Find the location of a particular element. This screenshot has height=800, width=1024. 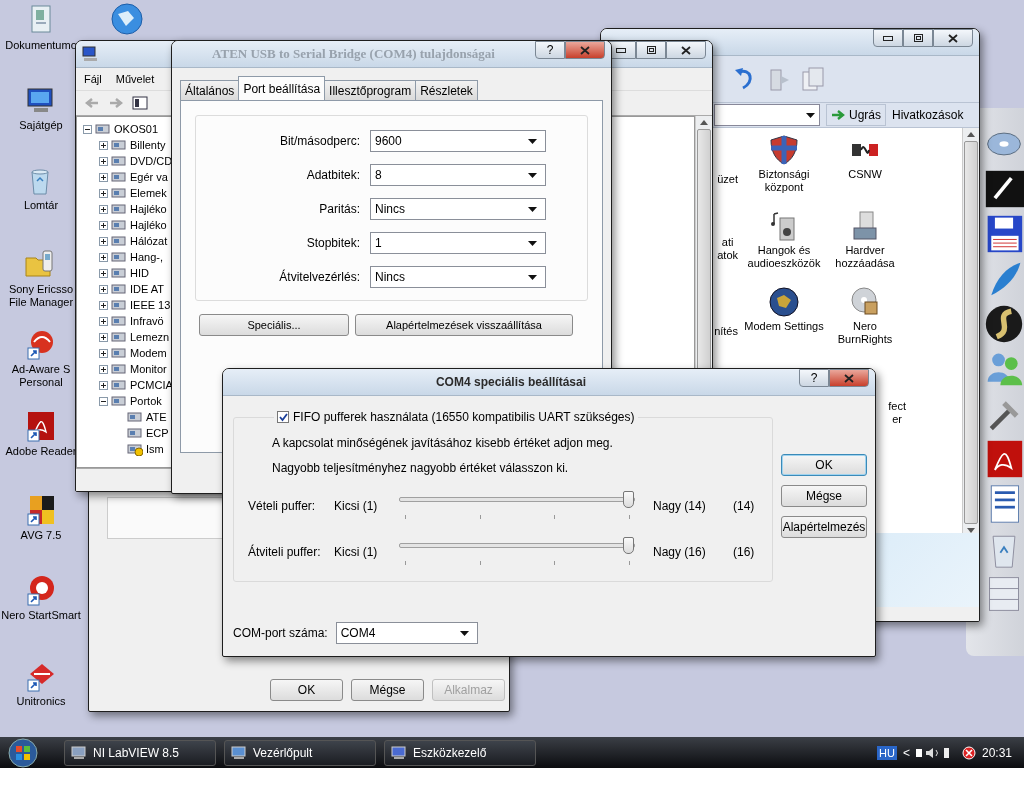

desktop-icon-label: AVG 7.5 is located at coordinates (41, 535).